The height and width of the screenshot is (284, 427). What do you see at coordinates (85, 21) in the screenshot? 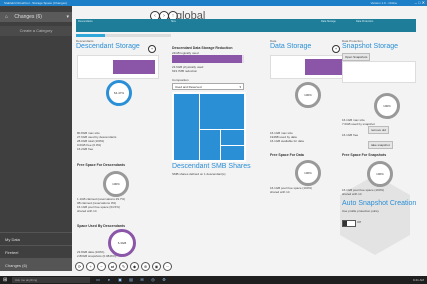
I see `strip-label-descendants: Descendants` at bounding box center [85, 21].